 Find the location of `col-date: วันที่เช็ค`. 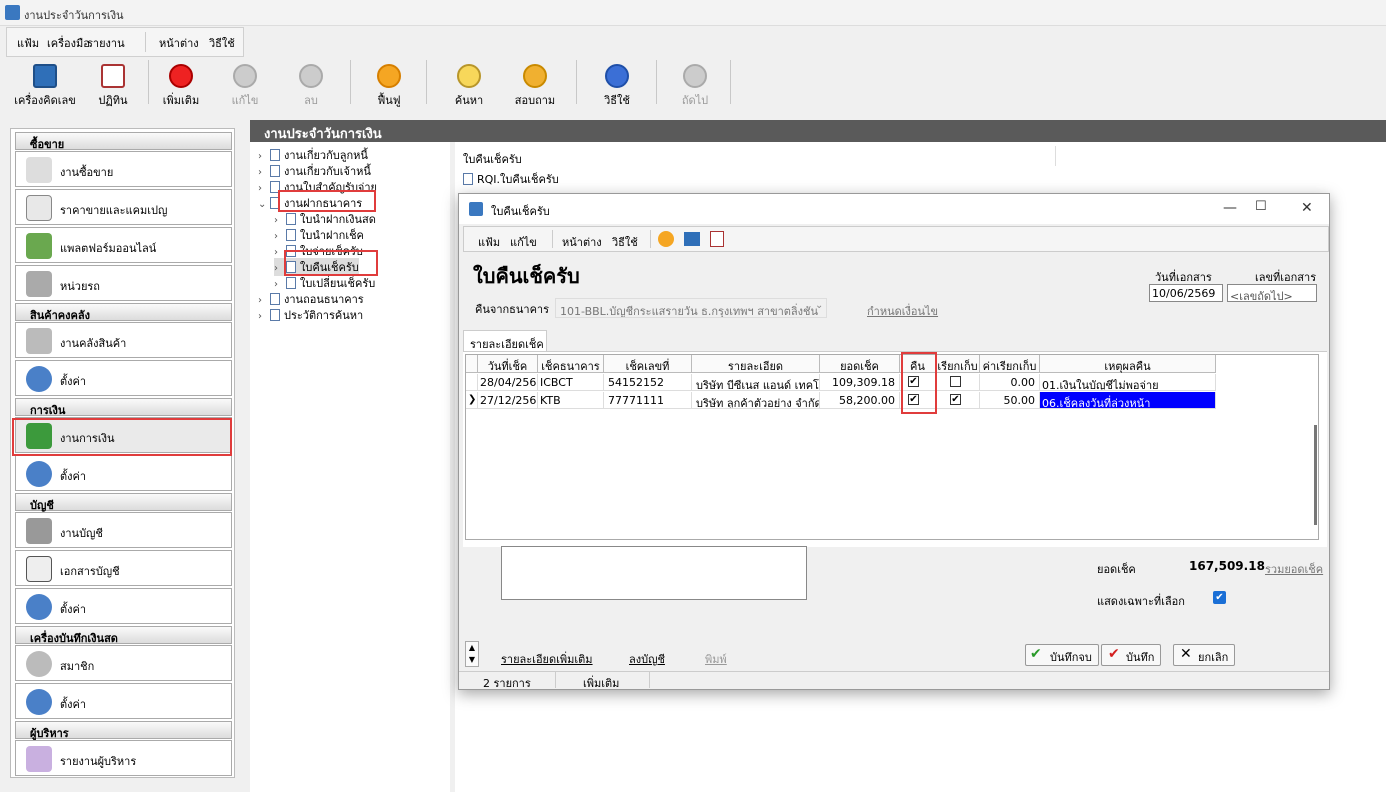

col-date: วันที่เช็ค is located at coordinates (508, 364).